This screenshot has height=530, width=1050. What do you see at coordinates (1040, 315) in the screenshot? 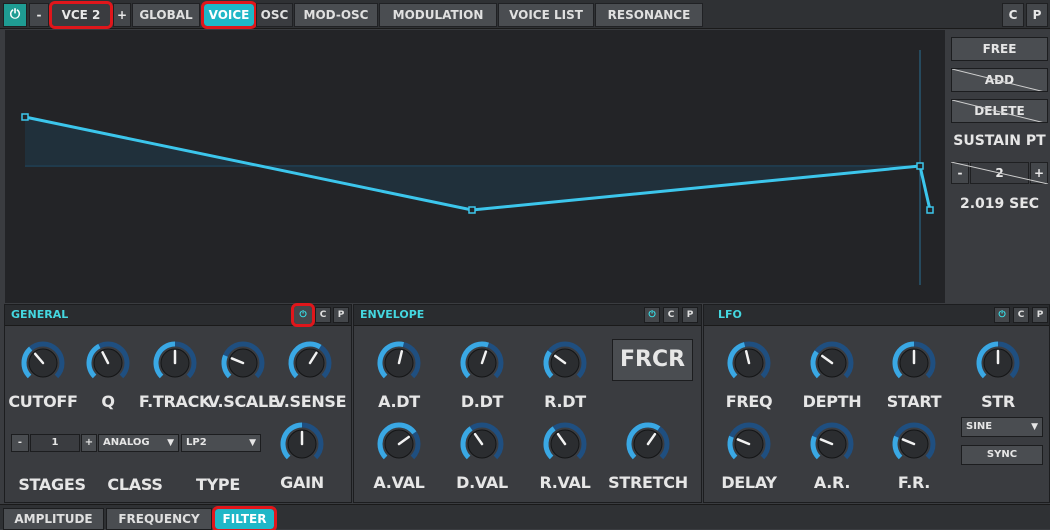
I see `lfo-paste-button: P` at bounding box center [1040, 315].